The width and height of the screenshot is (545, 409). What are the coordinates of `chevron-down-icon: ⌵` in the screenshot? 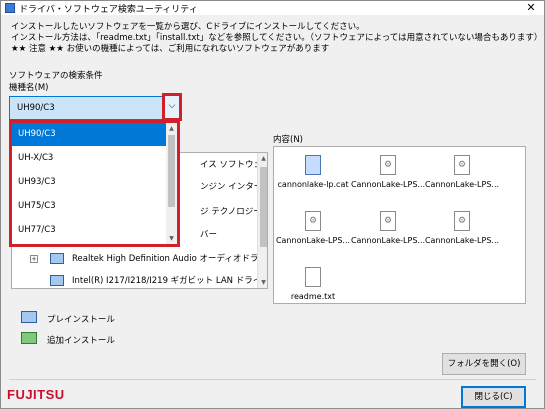 It's located at (172, 107).